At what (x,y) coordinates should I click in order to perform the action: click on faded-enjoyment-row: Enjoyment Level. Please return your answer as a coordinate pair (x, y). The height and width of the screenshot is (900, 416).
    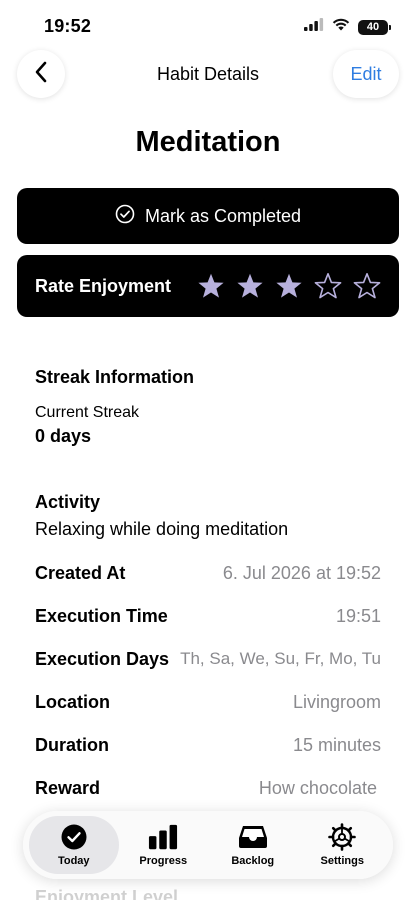
    Looking at the image, I should click on (208, 892).